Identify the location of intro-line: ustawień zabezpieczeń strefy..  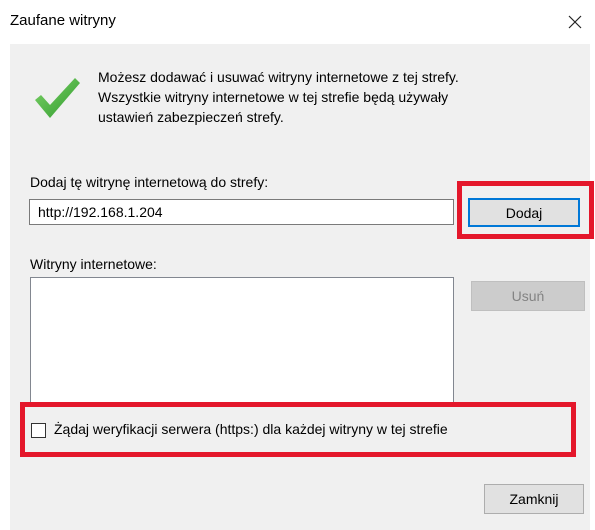
(191, 117).